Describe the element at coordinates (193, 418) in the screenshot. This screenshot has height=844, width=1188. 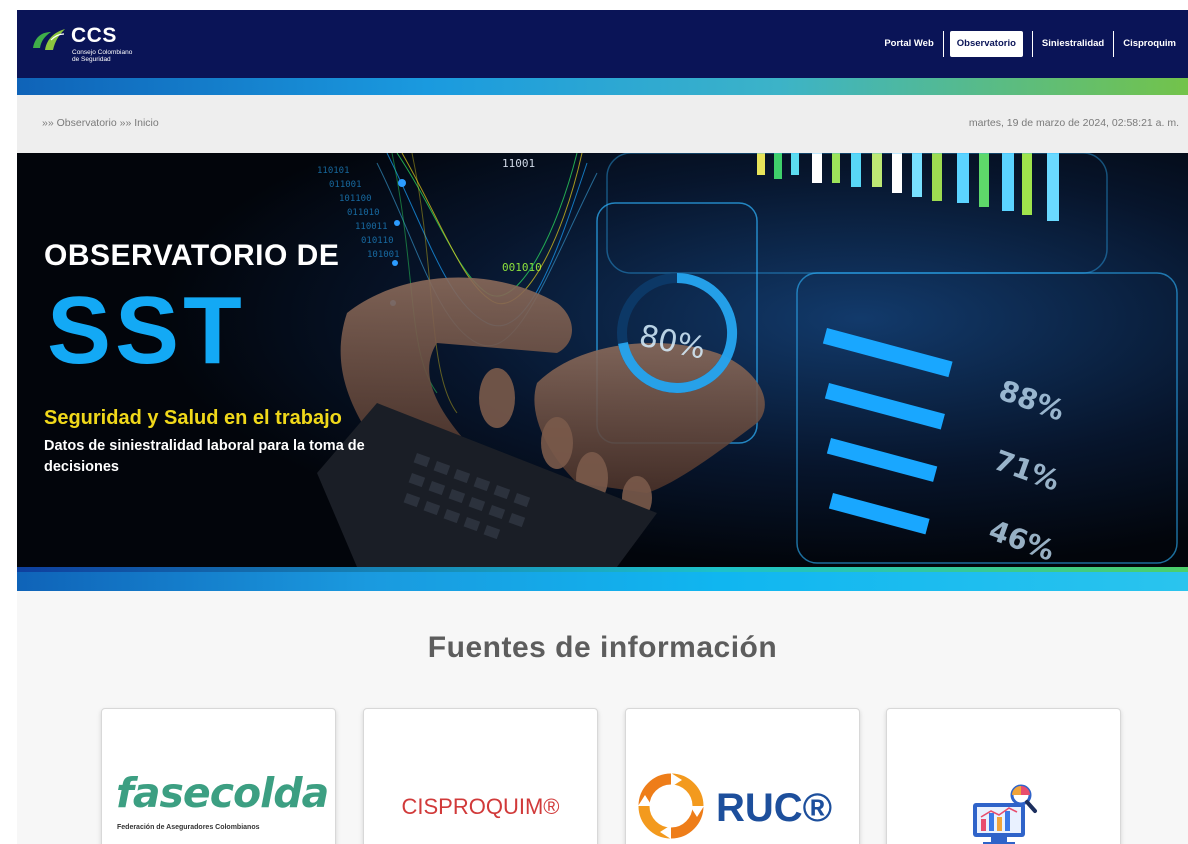
I see `hero-subtitle: Seguridad y Salud en el trabajo` at that location.